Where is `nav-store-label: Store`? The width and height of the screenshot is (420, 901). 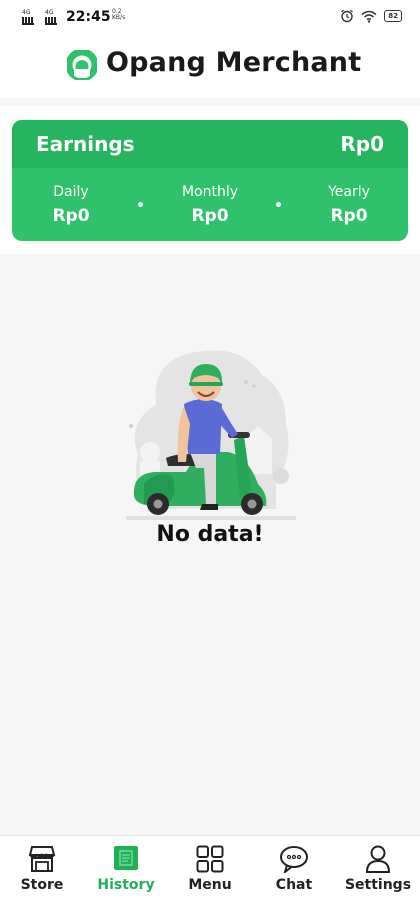
nav-store-label: Store is located at coordinates (42, 885).